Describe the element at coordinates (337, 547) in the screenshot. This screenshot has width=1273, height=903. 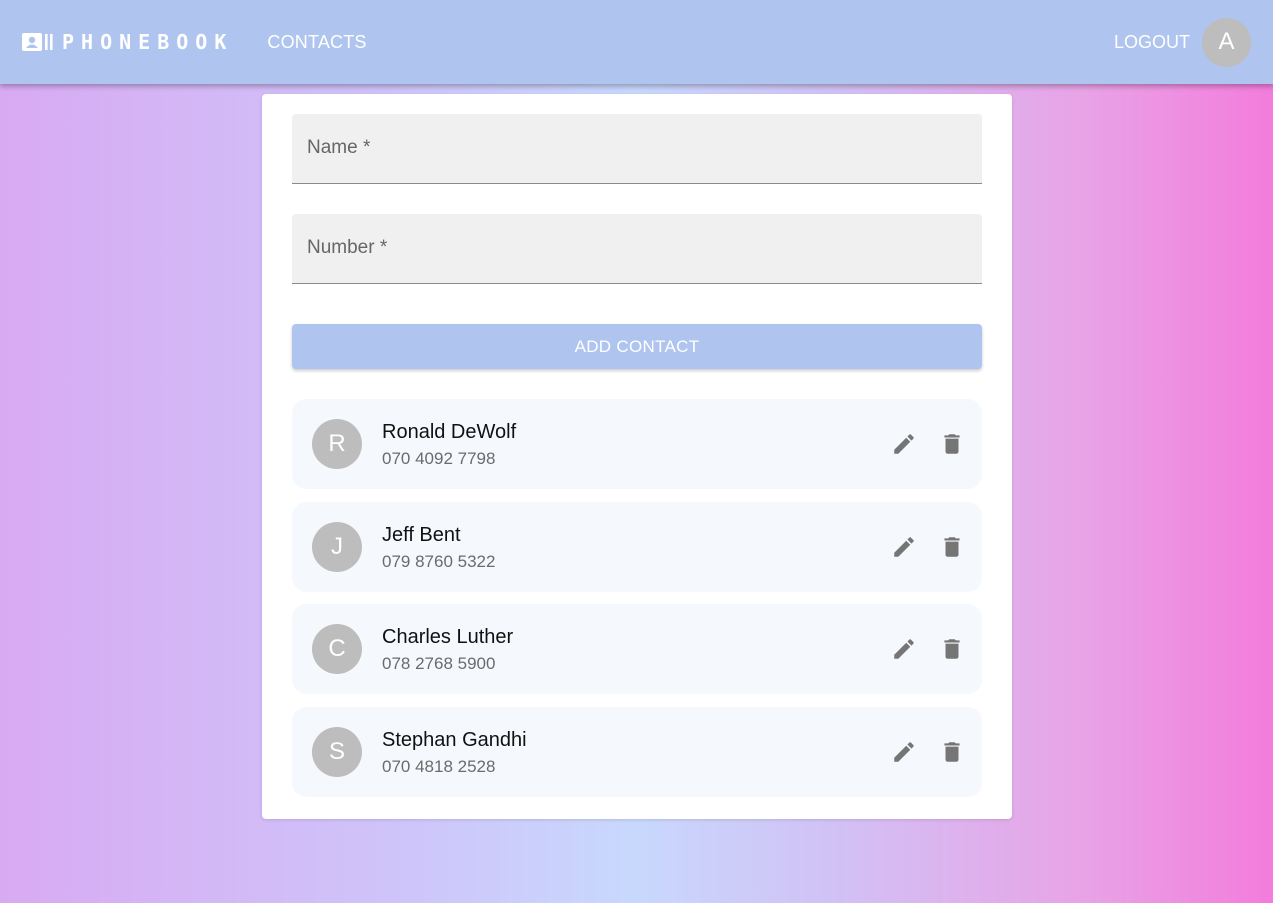
I see `contact-avatar: J` at that location.